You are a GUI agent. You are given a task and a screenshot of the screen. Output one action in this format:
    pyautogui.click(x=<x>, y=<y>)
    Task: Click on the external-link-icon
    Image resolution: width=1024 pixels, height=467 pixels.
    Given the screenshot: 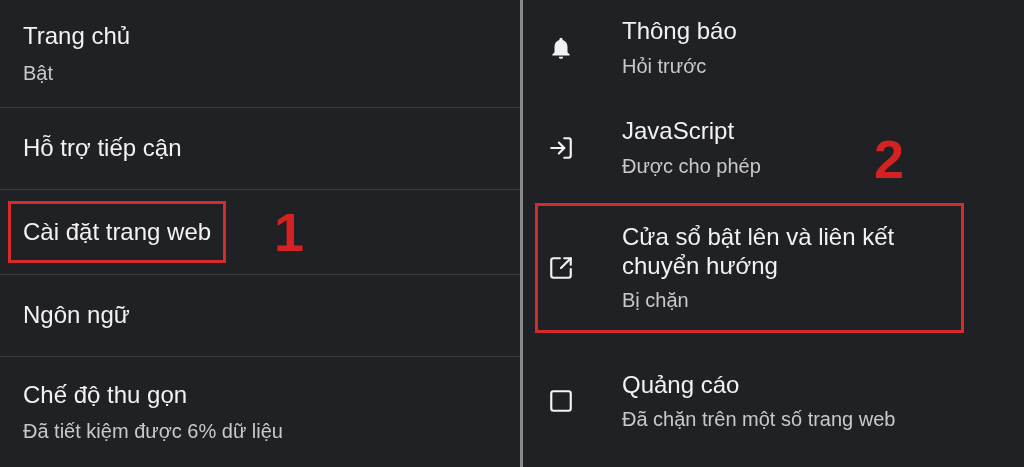 What is the action you would take?
    pyautogui.click(x=561, y=267)
    